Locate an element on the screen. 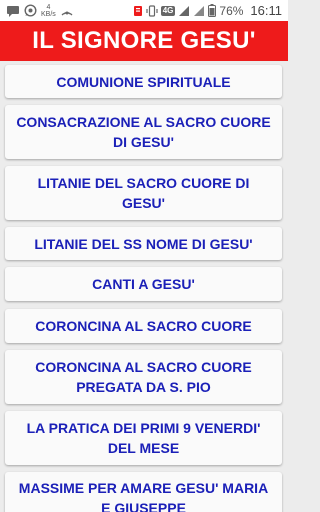 This screenshot has width=320, height=512. menu-item-primi-9-venerdi: LA PRATICA DEI PRIMI 9 VENERDI' DEL MESE is located at coordinates (143, 438).